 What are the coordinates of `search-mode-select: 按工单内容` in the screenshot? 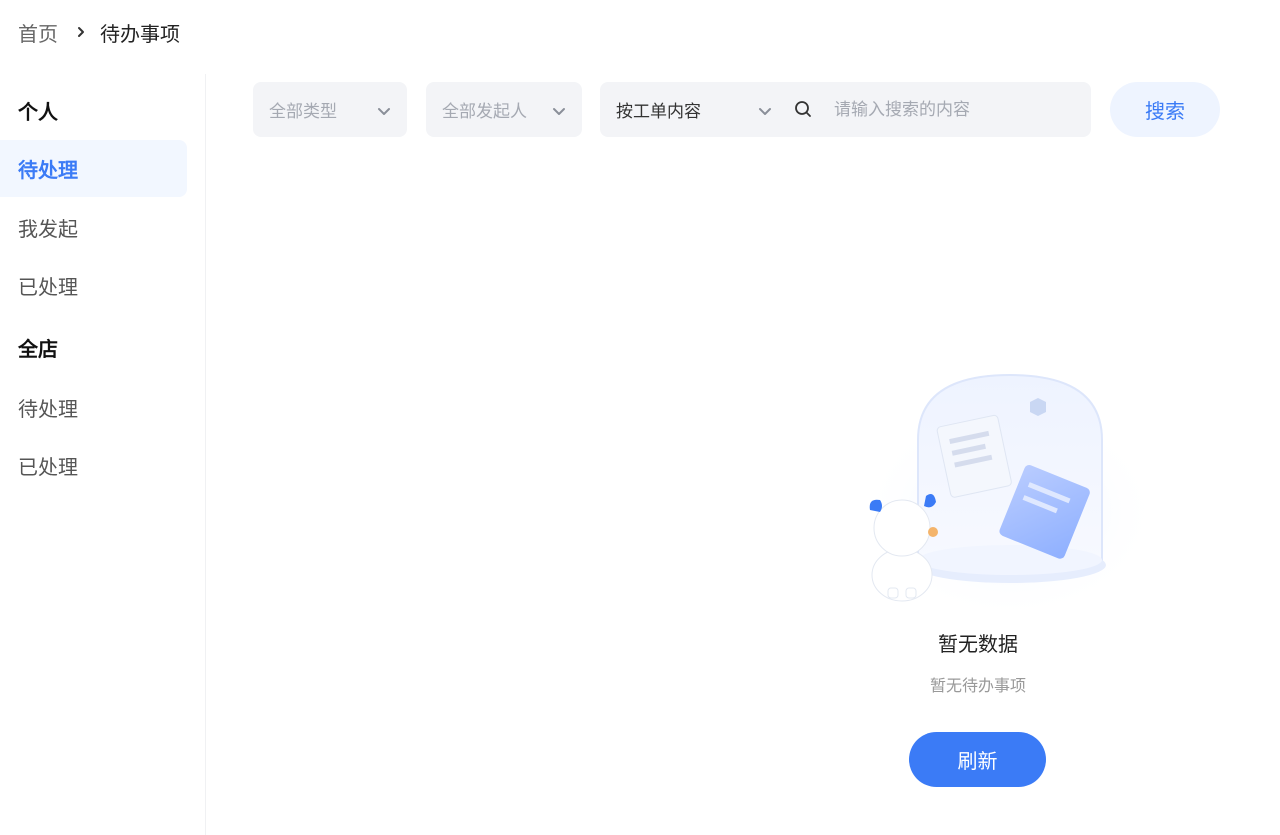 It's located at (694, 109).